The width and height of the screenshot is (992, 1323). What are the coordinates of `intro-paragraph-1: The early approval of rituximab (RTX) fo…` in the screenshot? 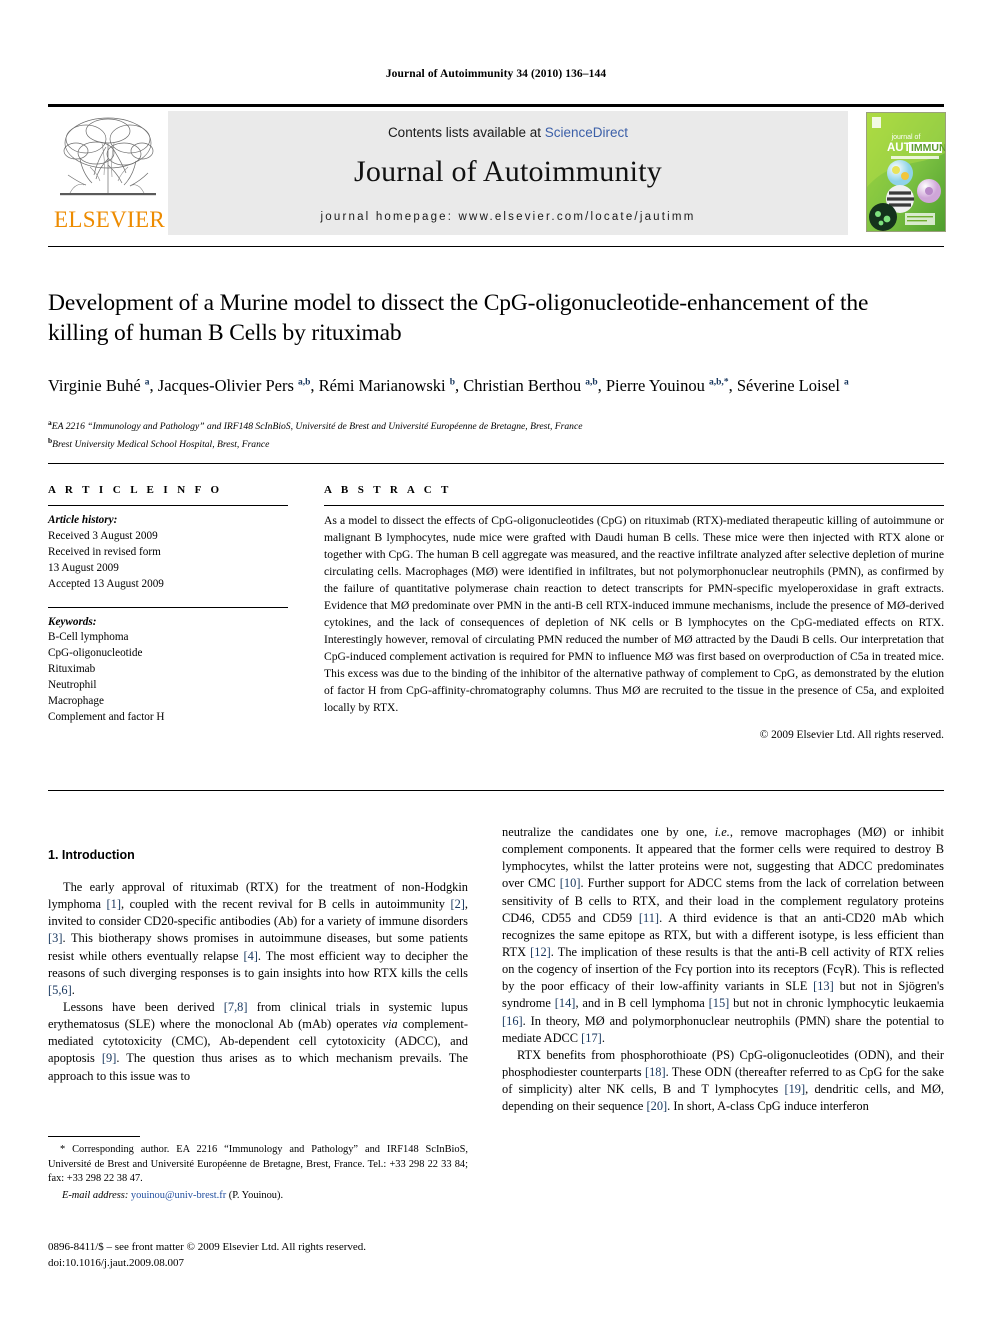 It's located at (258, 938).